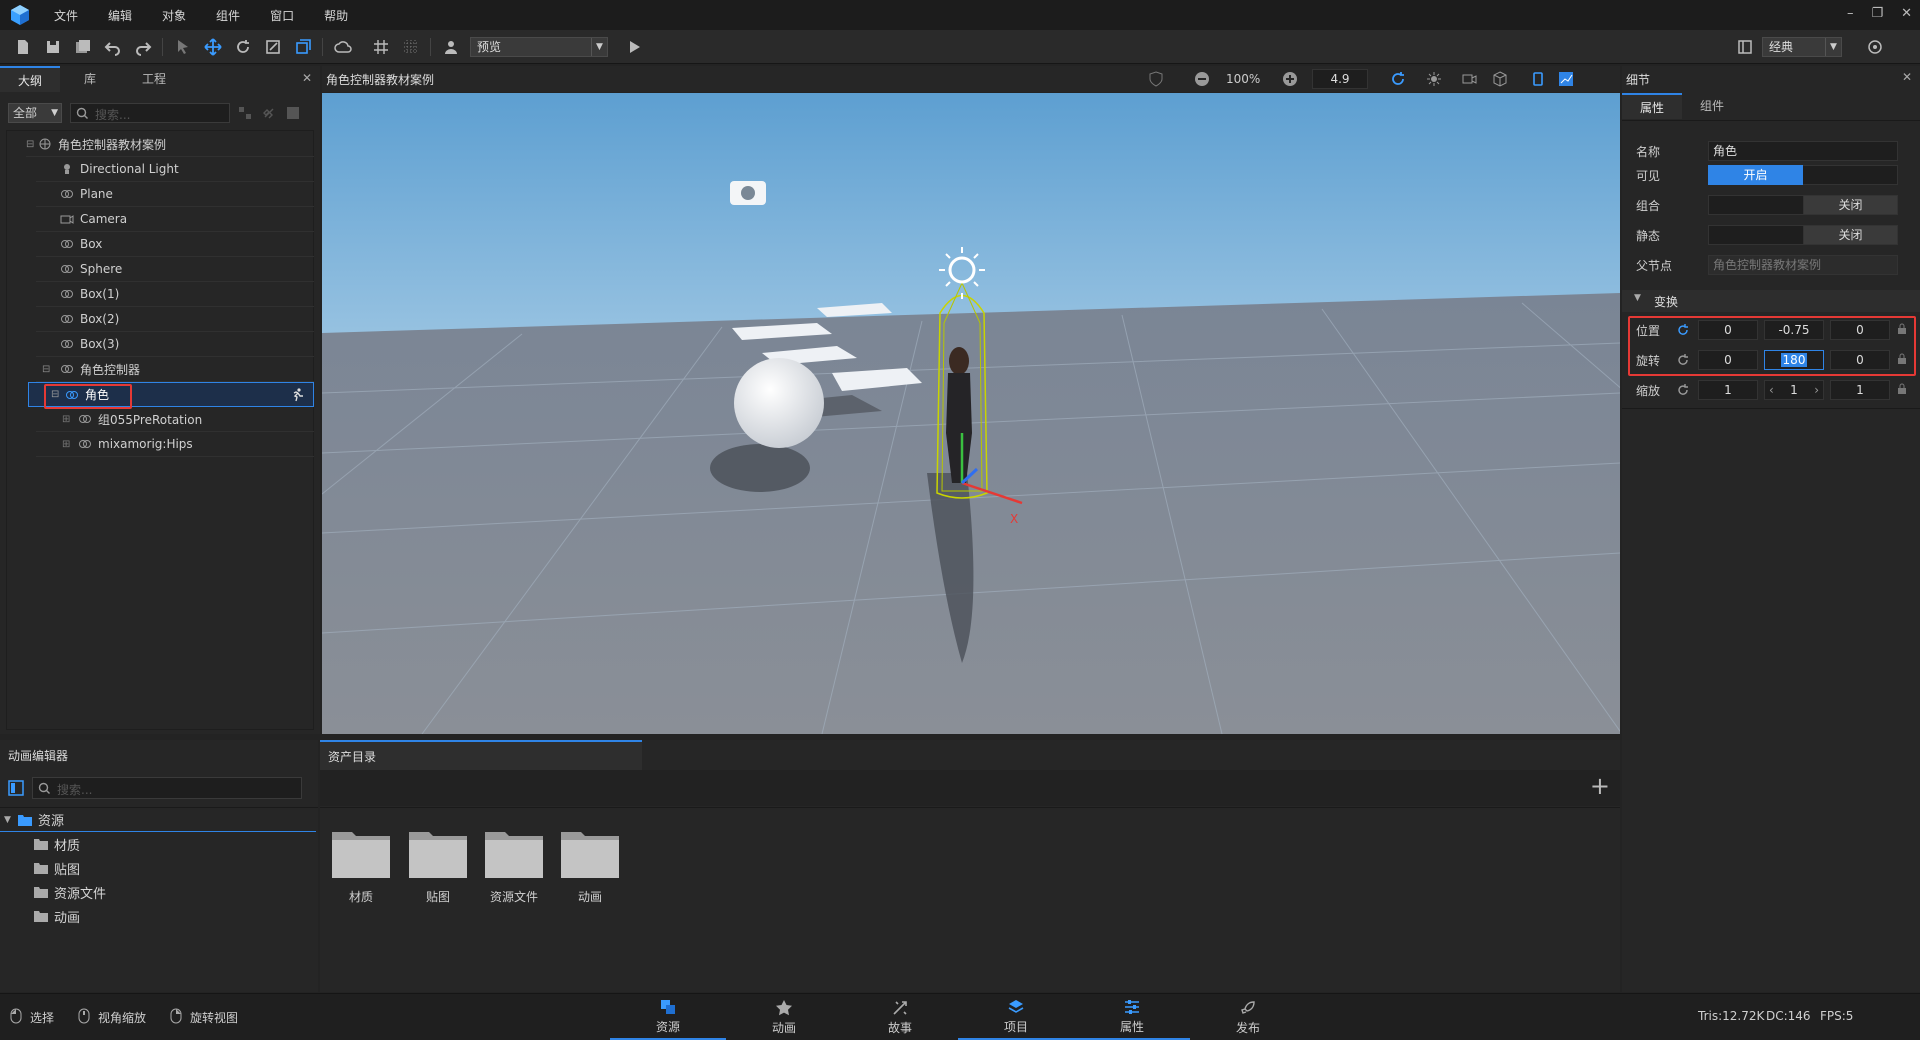 This screenshot has width=1920, height=1040. What do you see at coordinates (668, 1017) in the screenshot?
I see `nav-resources: 资源` at bounding box center [668, 1017].